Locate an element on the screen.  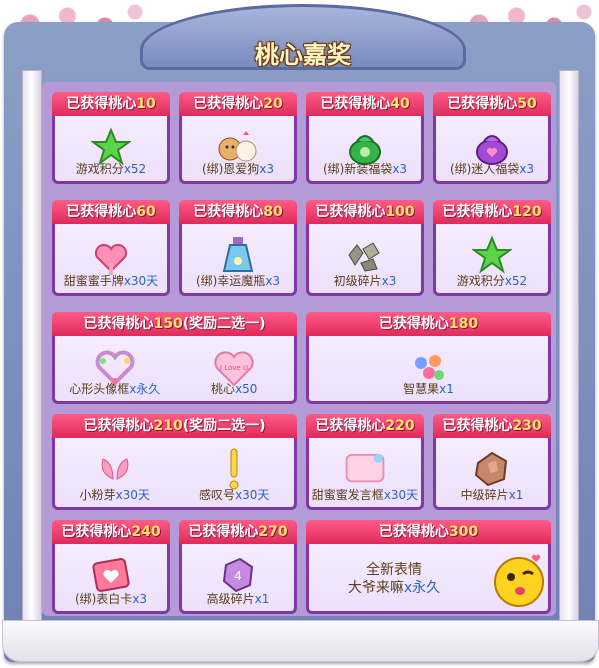
svg-text: I Love U is located at coordinates (234, 368).